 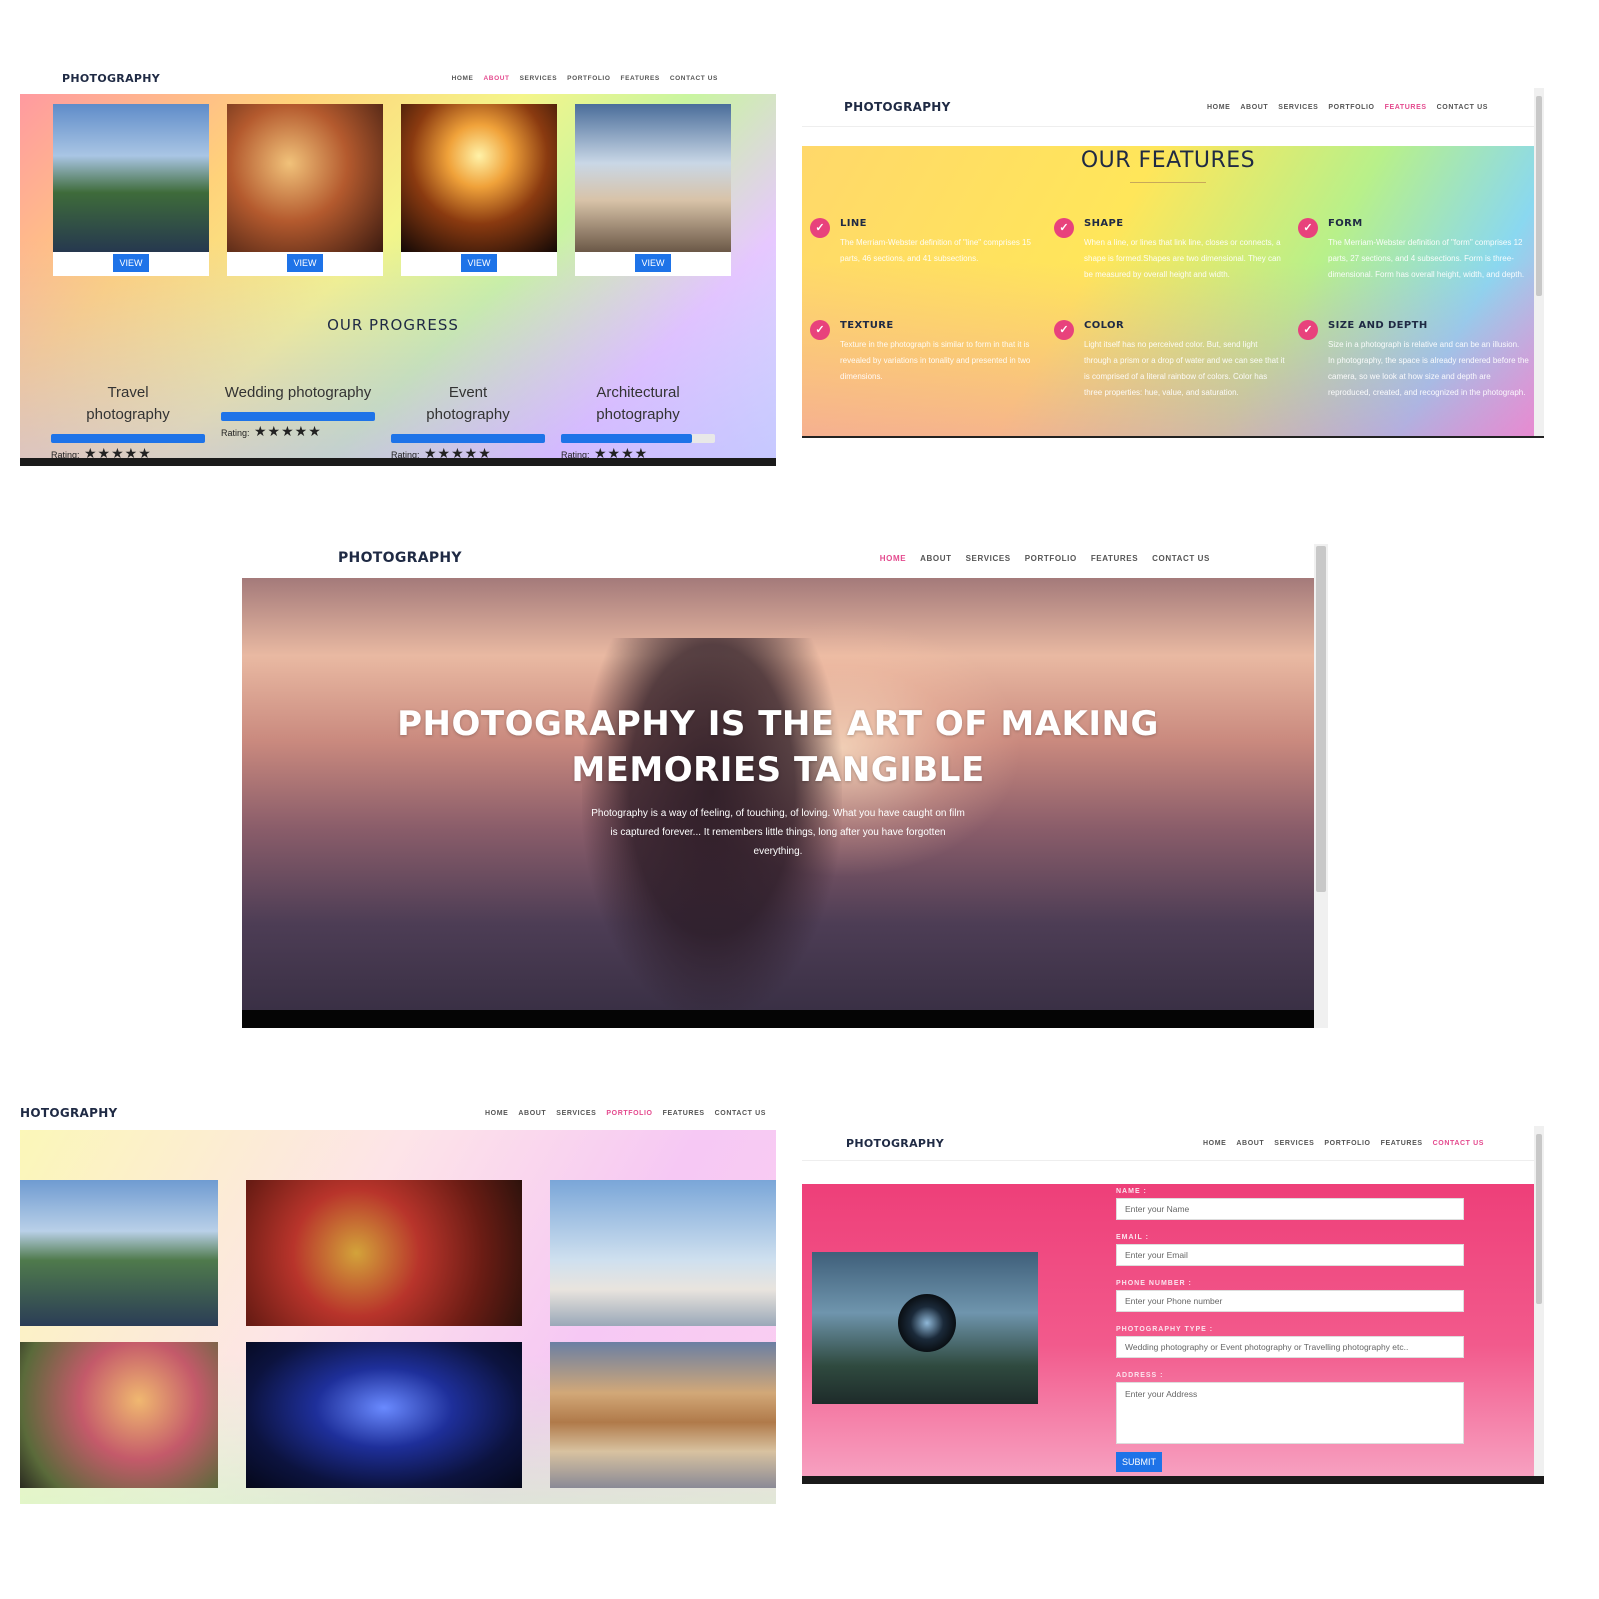 What do you see at coordinates (653, 190) in the screenshot?
I see `gallery-card-architecture: VIEW` at bounding box center [653, 190].